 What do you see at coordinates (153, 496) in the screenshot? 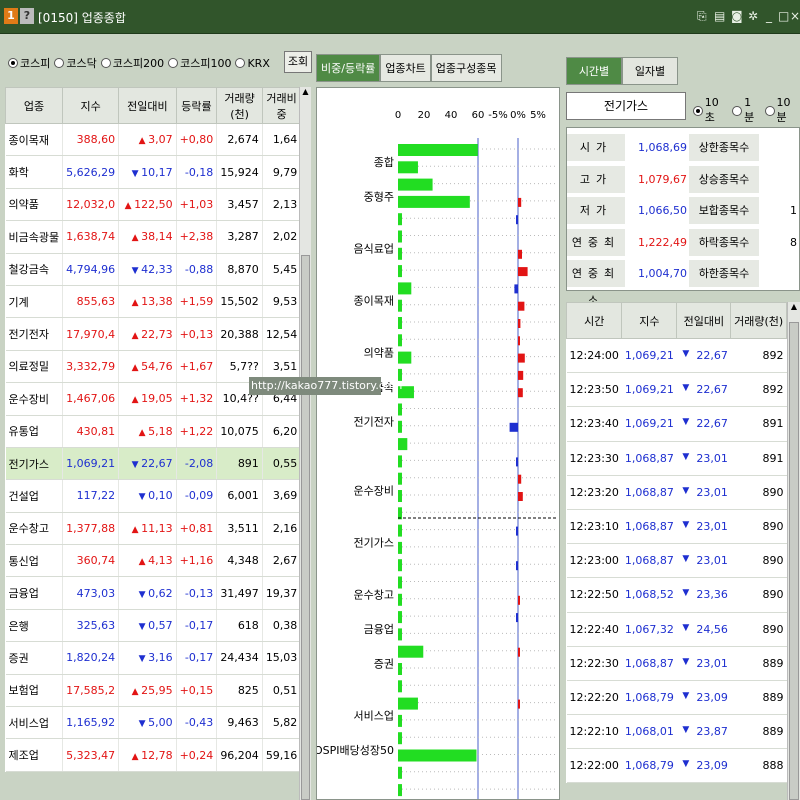
I see `table-row: 건설업 117,22 ▼ 0,10 -0,09 6,001 3,69` at bounding box center [153, 496].